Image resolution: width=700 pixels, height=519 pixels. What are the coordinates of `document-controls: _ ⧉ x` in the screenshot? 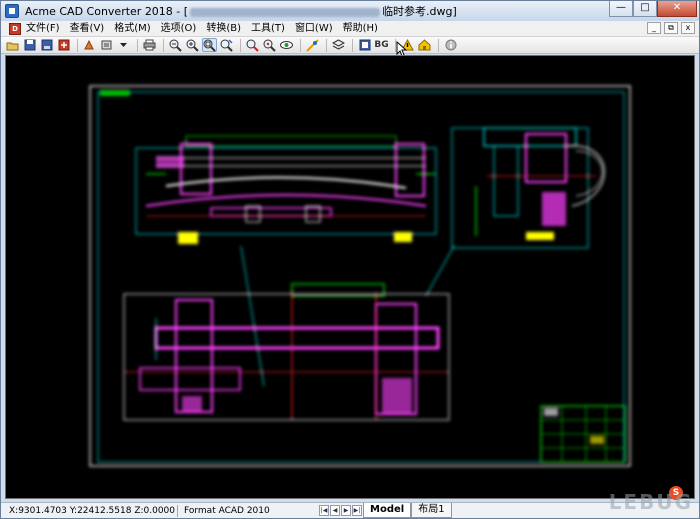 It's located at (671, 28).